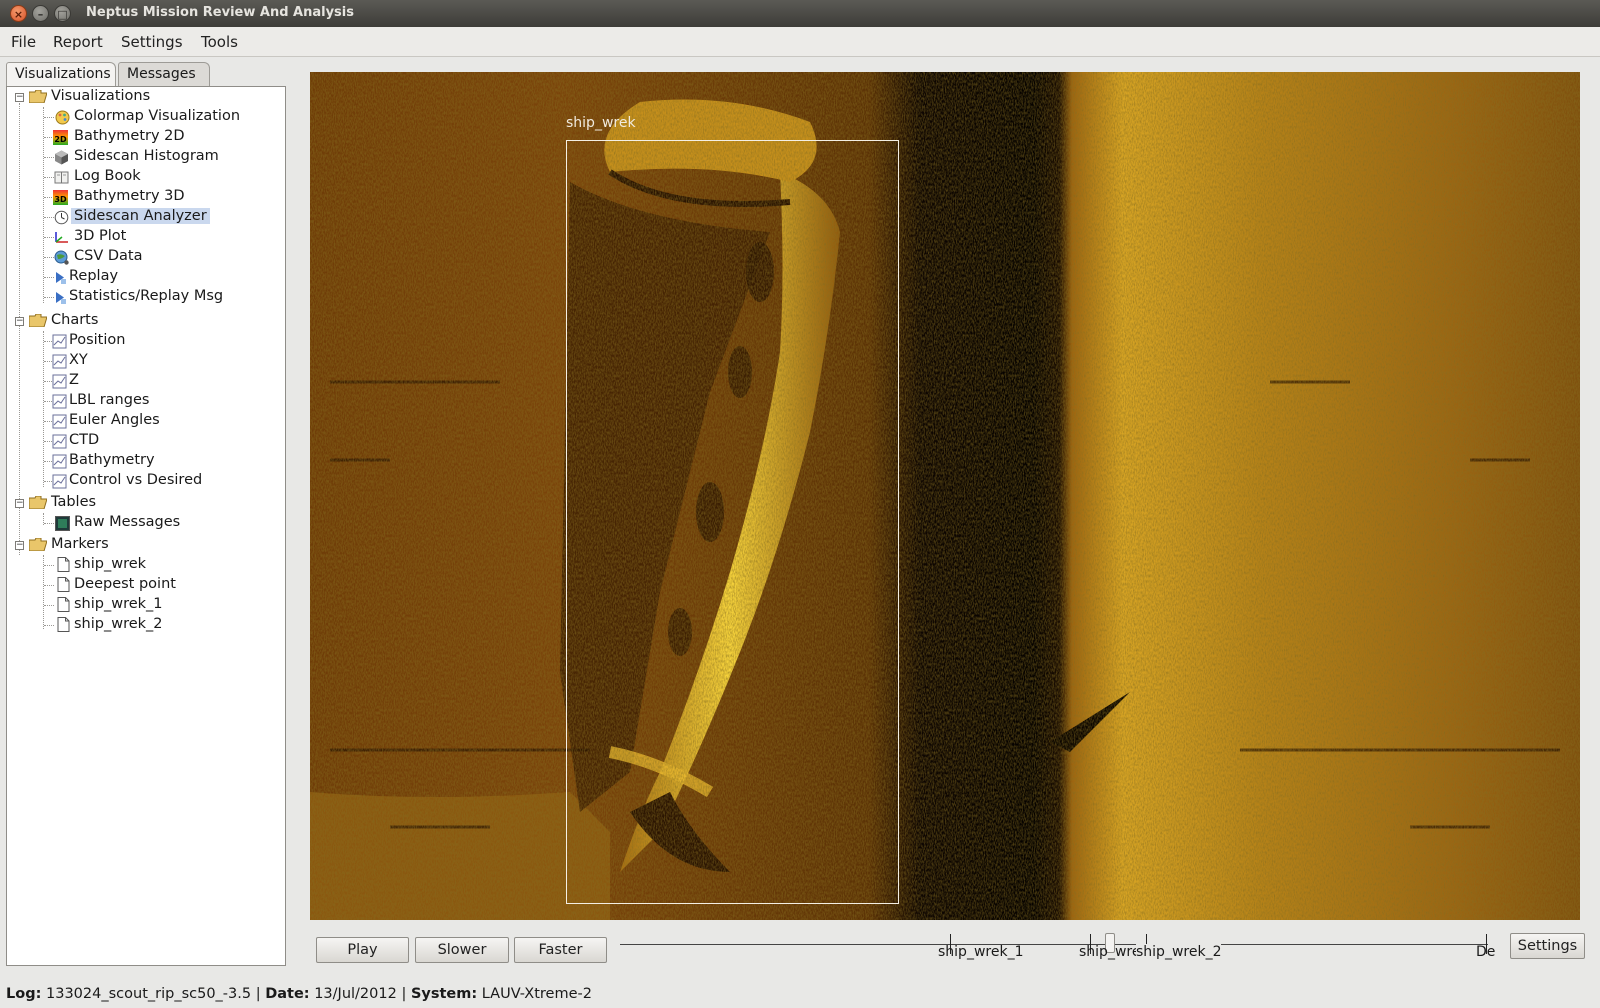  Describe the element at coordinates (220, 12) in the screenshot. I see `window-title: Neptus Mission Review And Analysis` at that location.